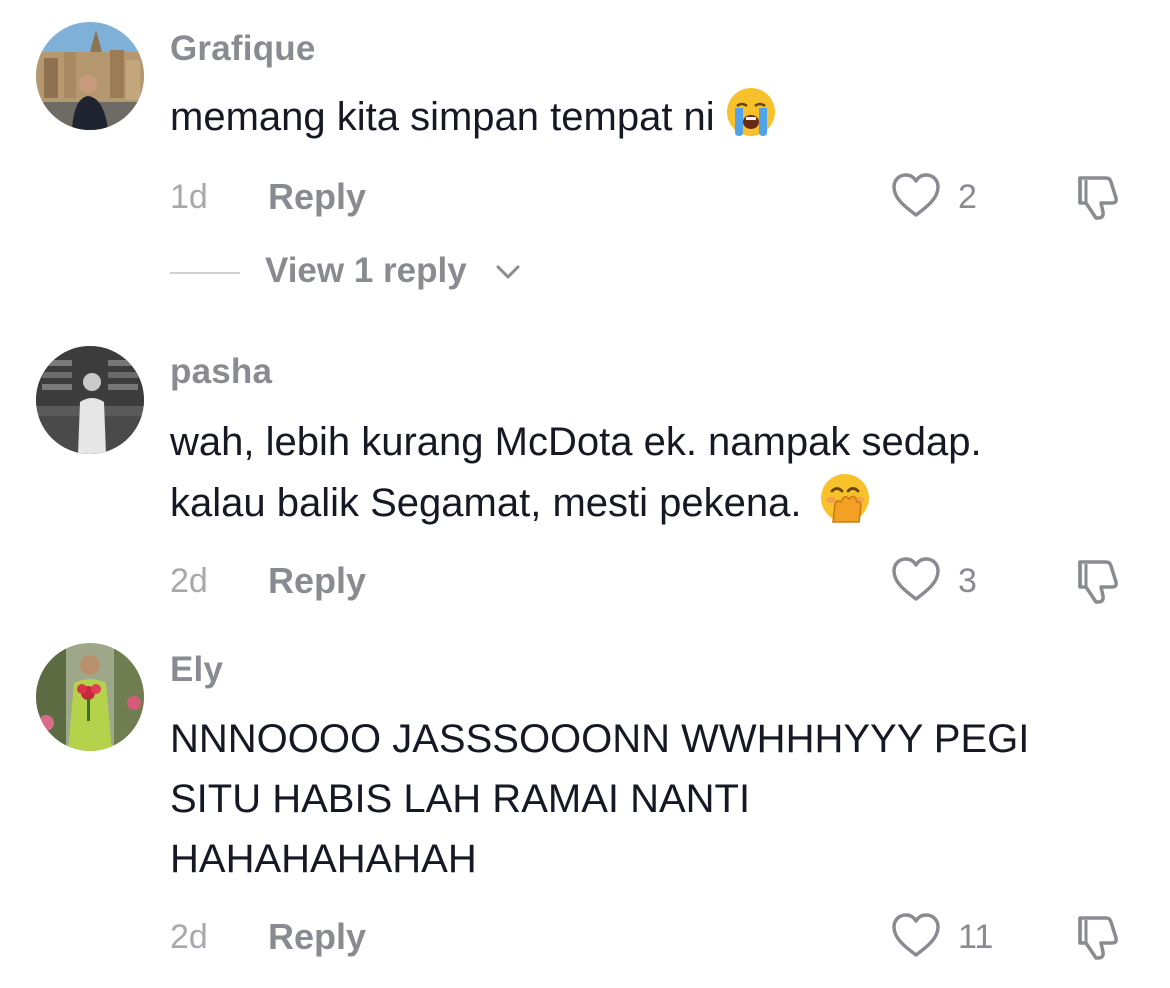 The width and height of the screenshot is (1170, 988). What do you see at coordinates (845, 498) in the screenshot?
I see `face-with-hand-over-mouth-icon` at bounding box center [845, 498].